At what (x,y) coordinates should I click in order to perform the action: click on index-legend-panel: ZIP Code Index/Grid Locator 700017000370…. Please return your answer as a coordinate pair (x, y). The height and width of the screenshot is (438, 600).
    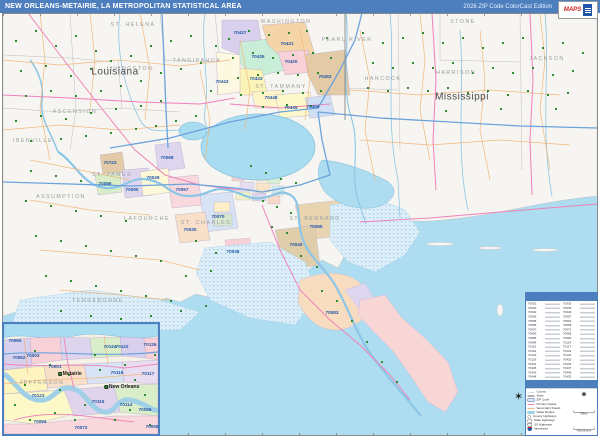
    Looking at the image, I should click on (561, 364).